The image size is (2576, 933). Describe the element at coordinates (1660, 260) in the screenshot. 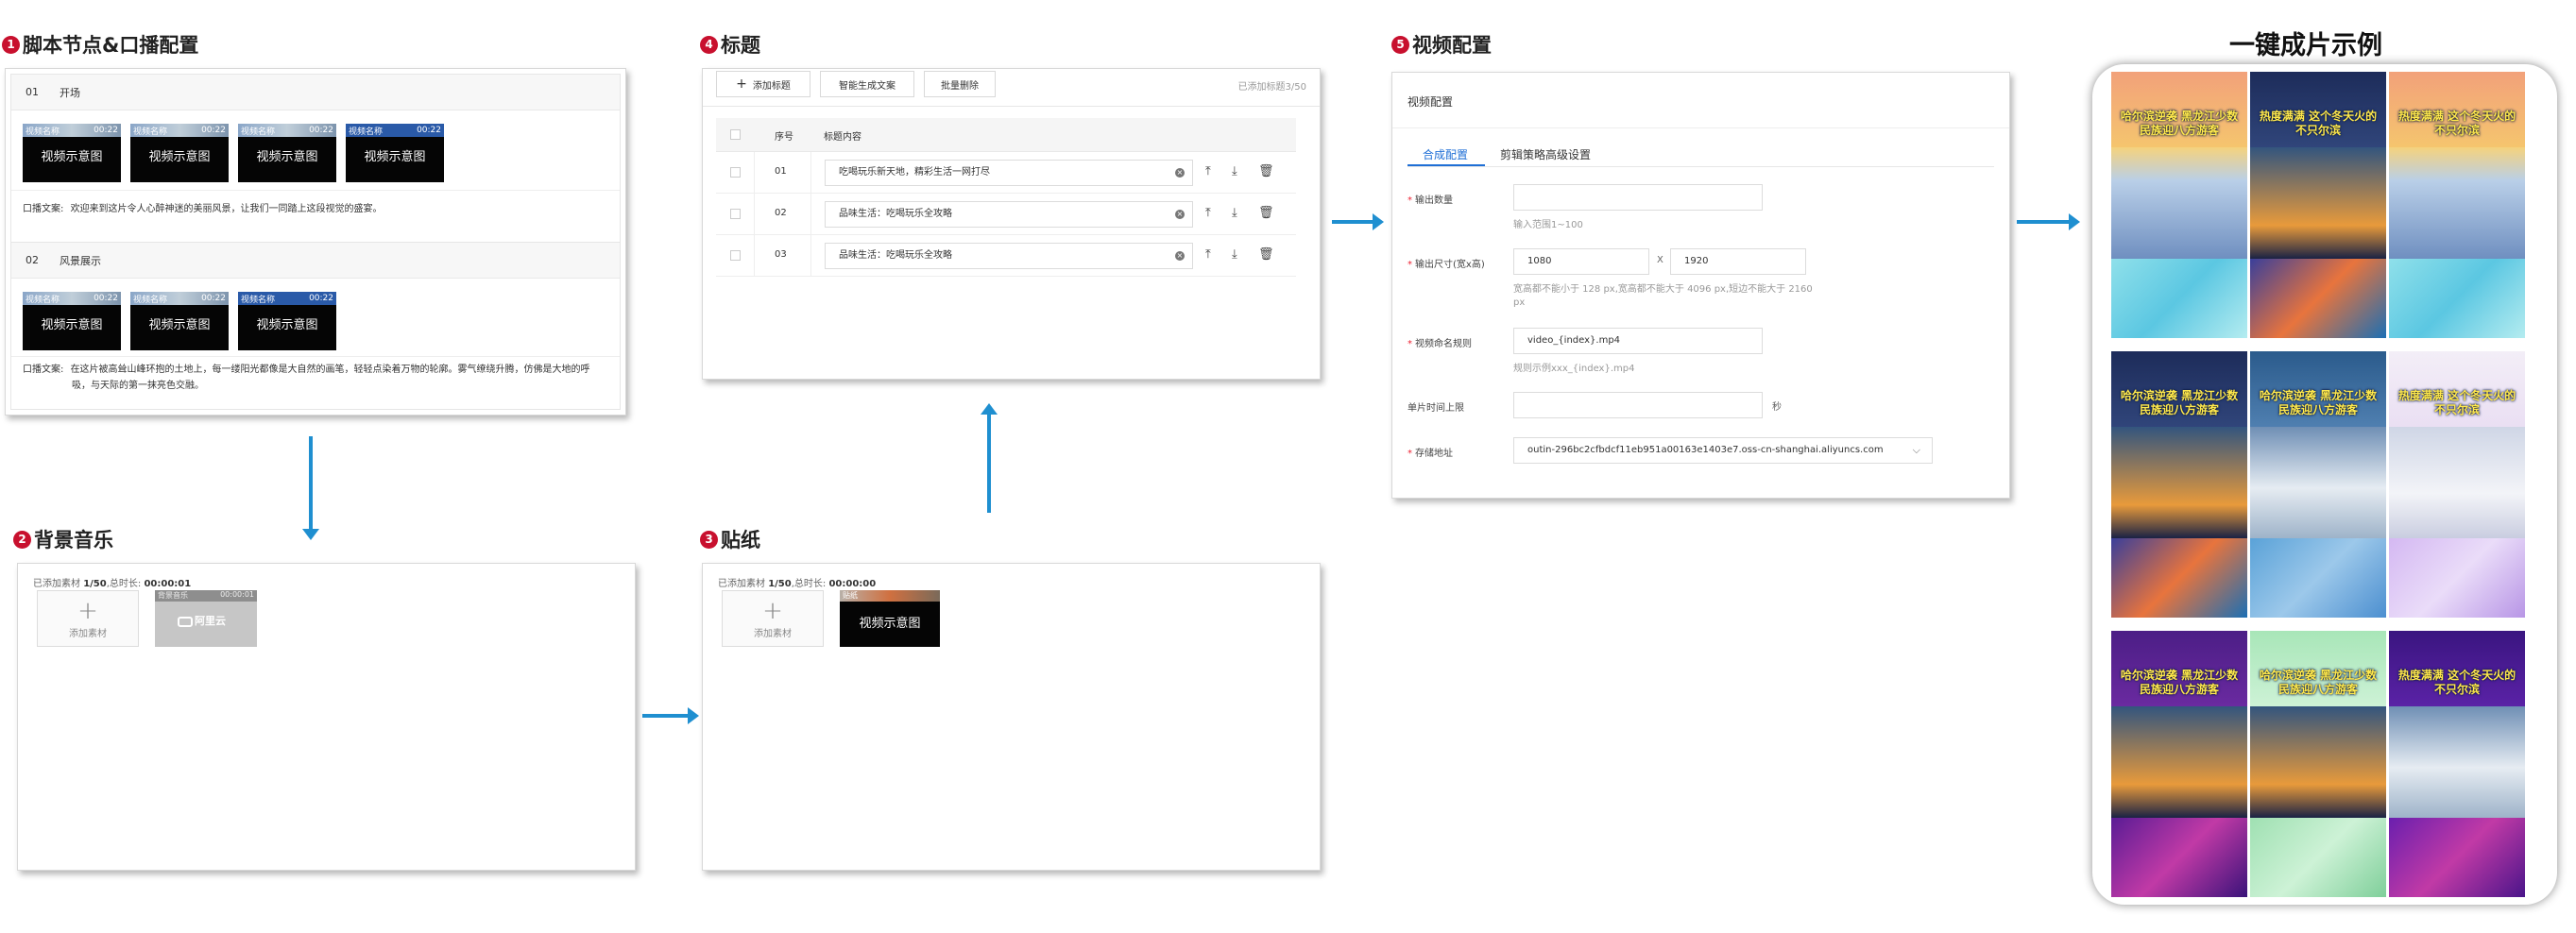

I see `times-sign: X` at that location.